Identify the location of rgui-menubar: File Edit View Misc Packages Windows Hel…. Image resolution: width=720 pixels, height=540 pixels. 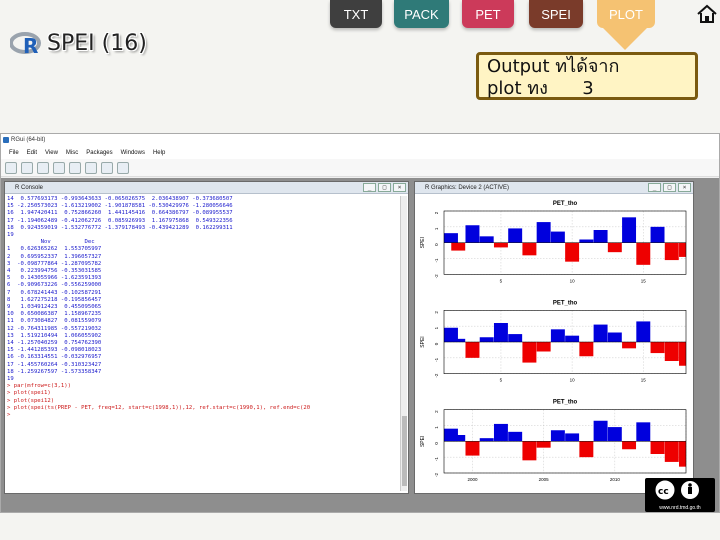
(360, 153).